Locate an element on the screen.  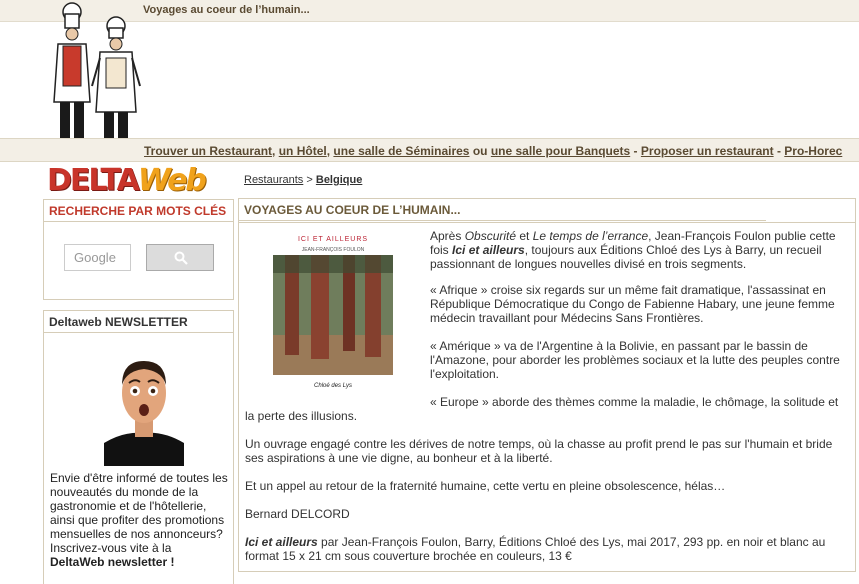
book-title-italic: Le temps de l’errance is located at coordinates (590, 236).